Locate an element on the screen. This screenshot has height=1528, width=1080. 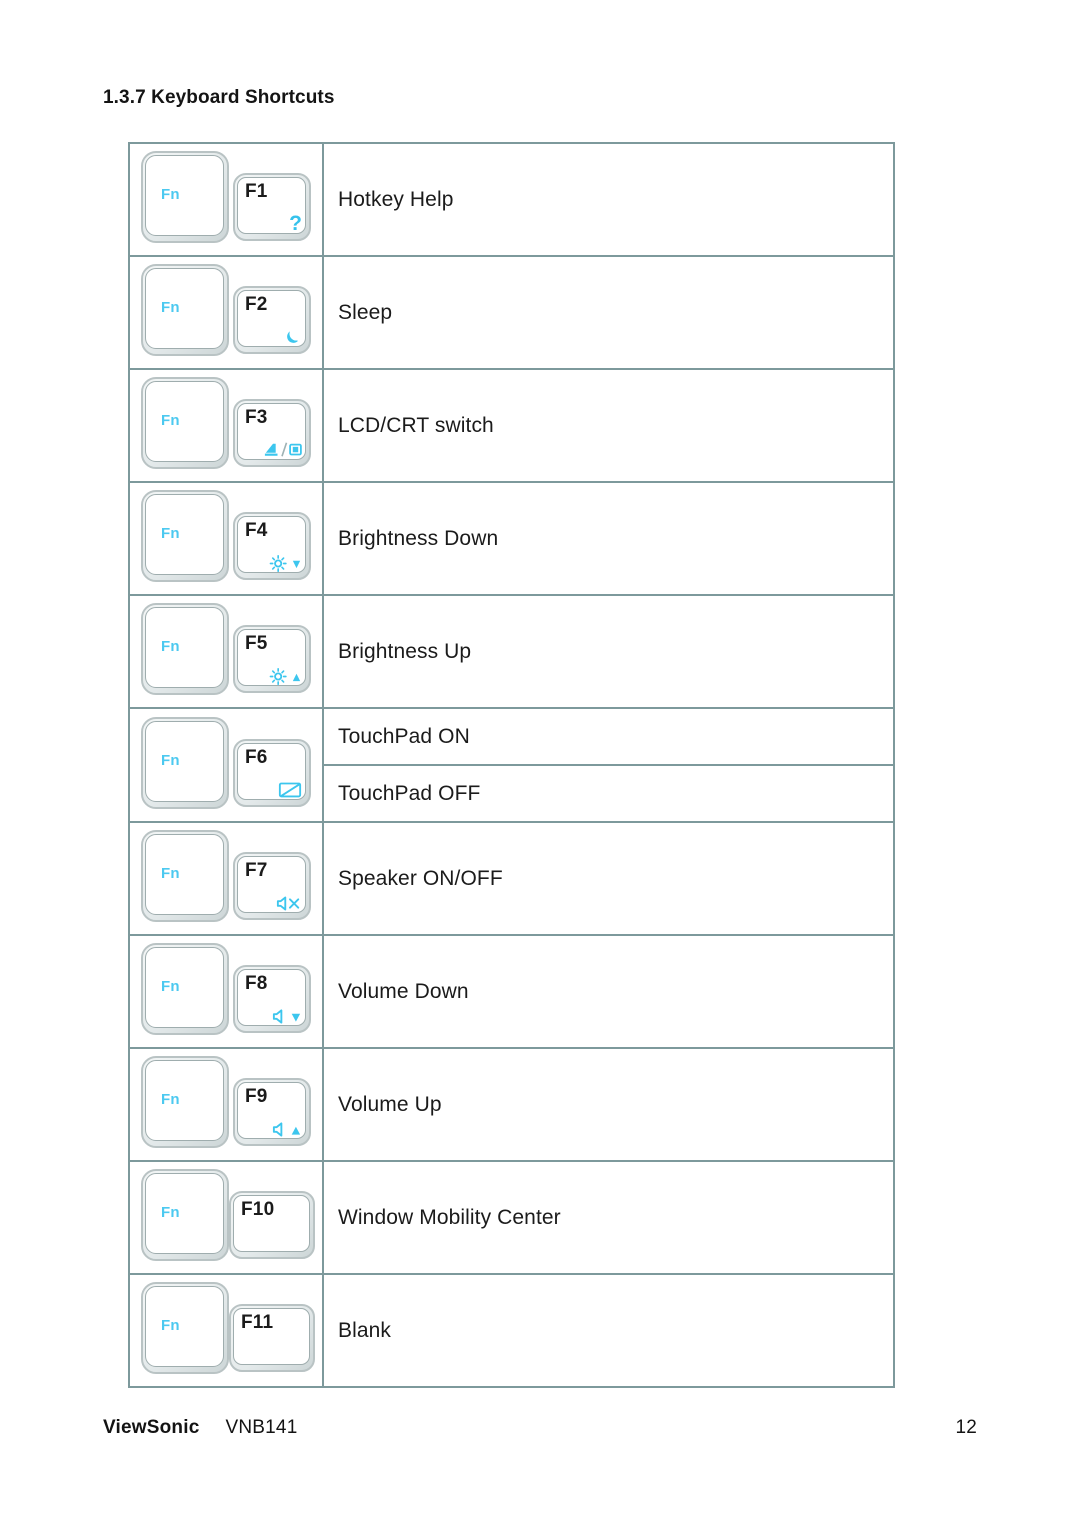
speaker-mute-icon is located at coordinates (289, 903).